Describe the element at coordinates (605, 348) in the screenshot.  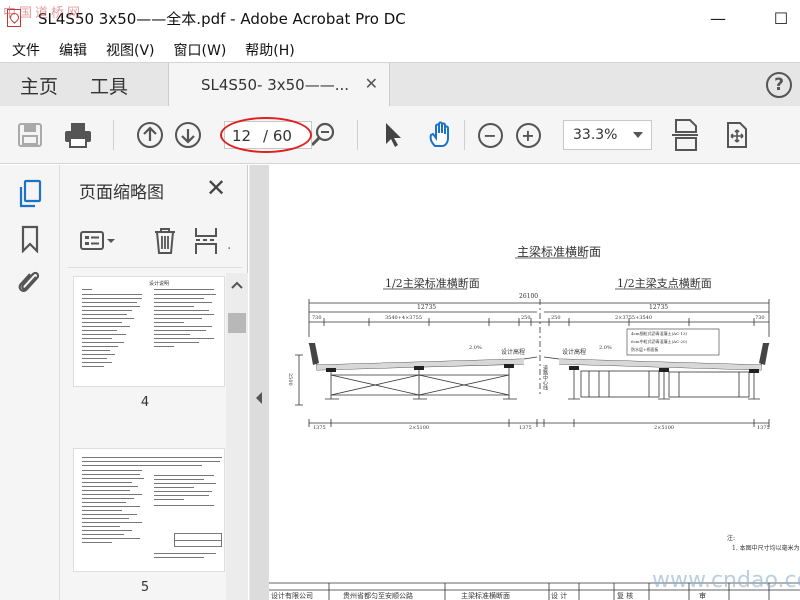
I see `slope-right: 2.0%` at that location.